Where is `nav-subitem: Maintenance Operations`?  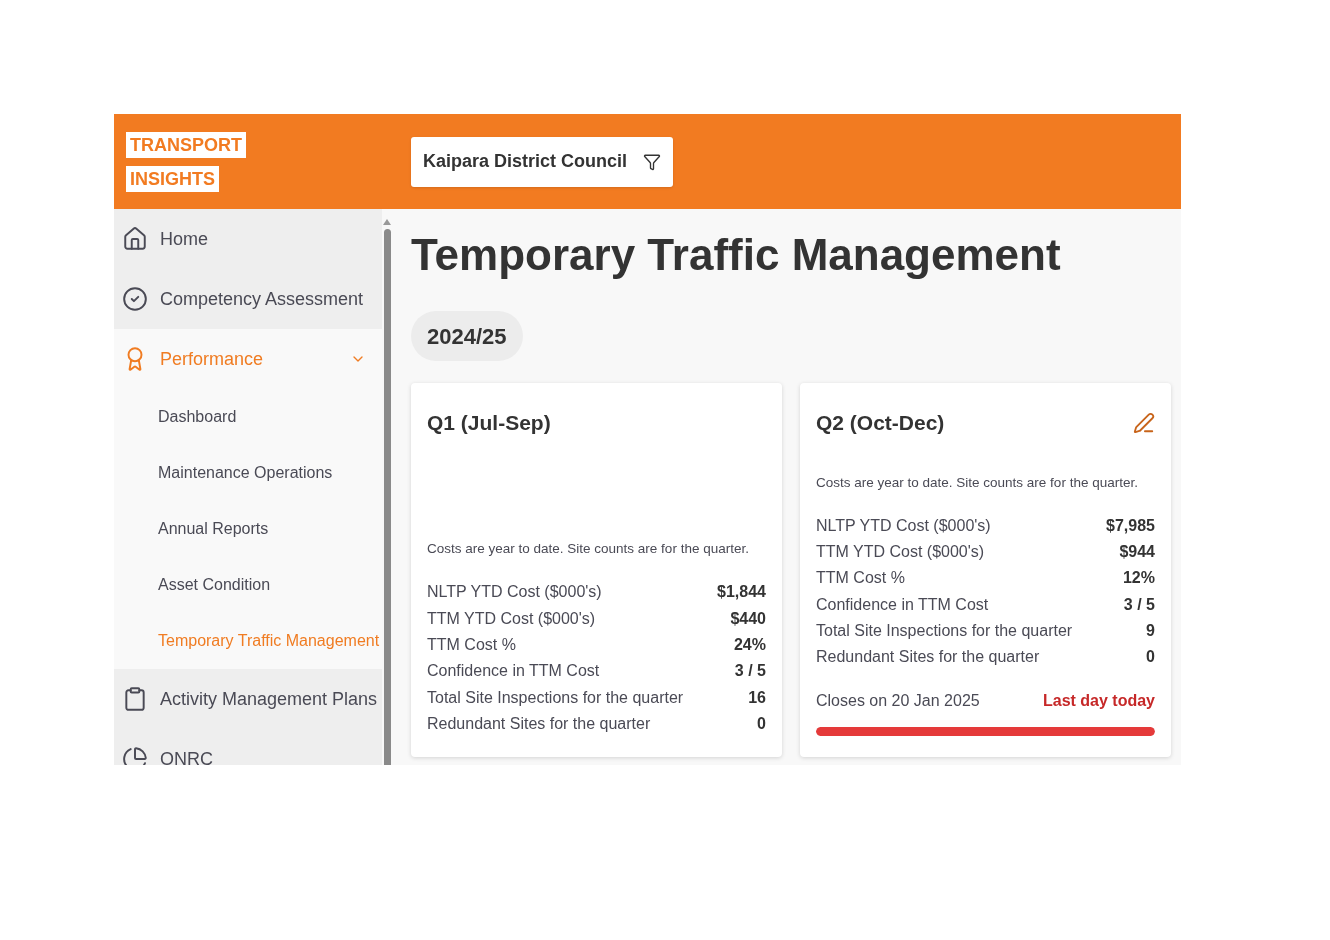 nav-subitem: Maintenance Operations is located at coordinates (248, 473).